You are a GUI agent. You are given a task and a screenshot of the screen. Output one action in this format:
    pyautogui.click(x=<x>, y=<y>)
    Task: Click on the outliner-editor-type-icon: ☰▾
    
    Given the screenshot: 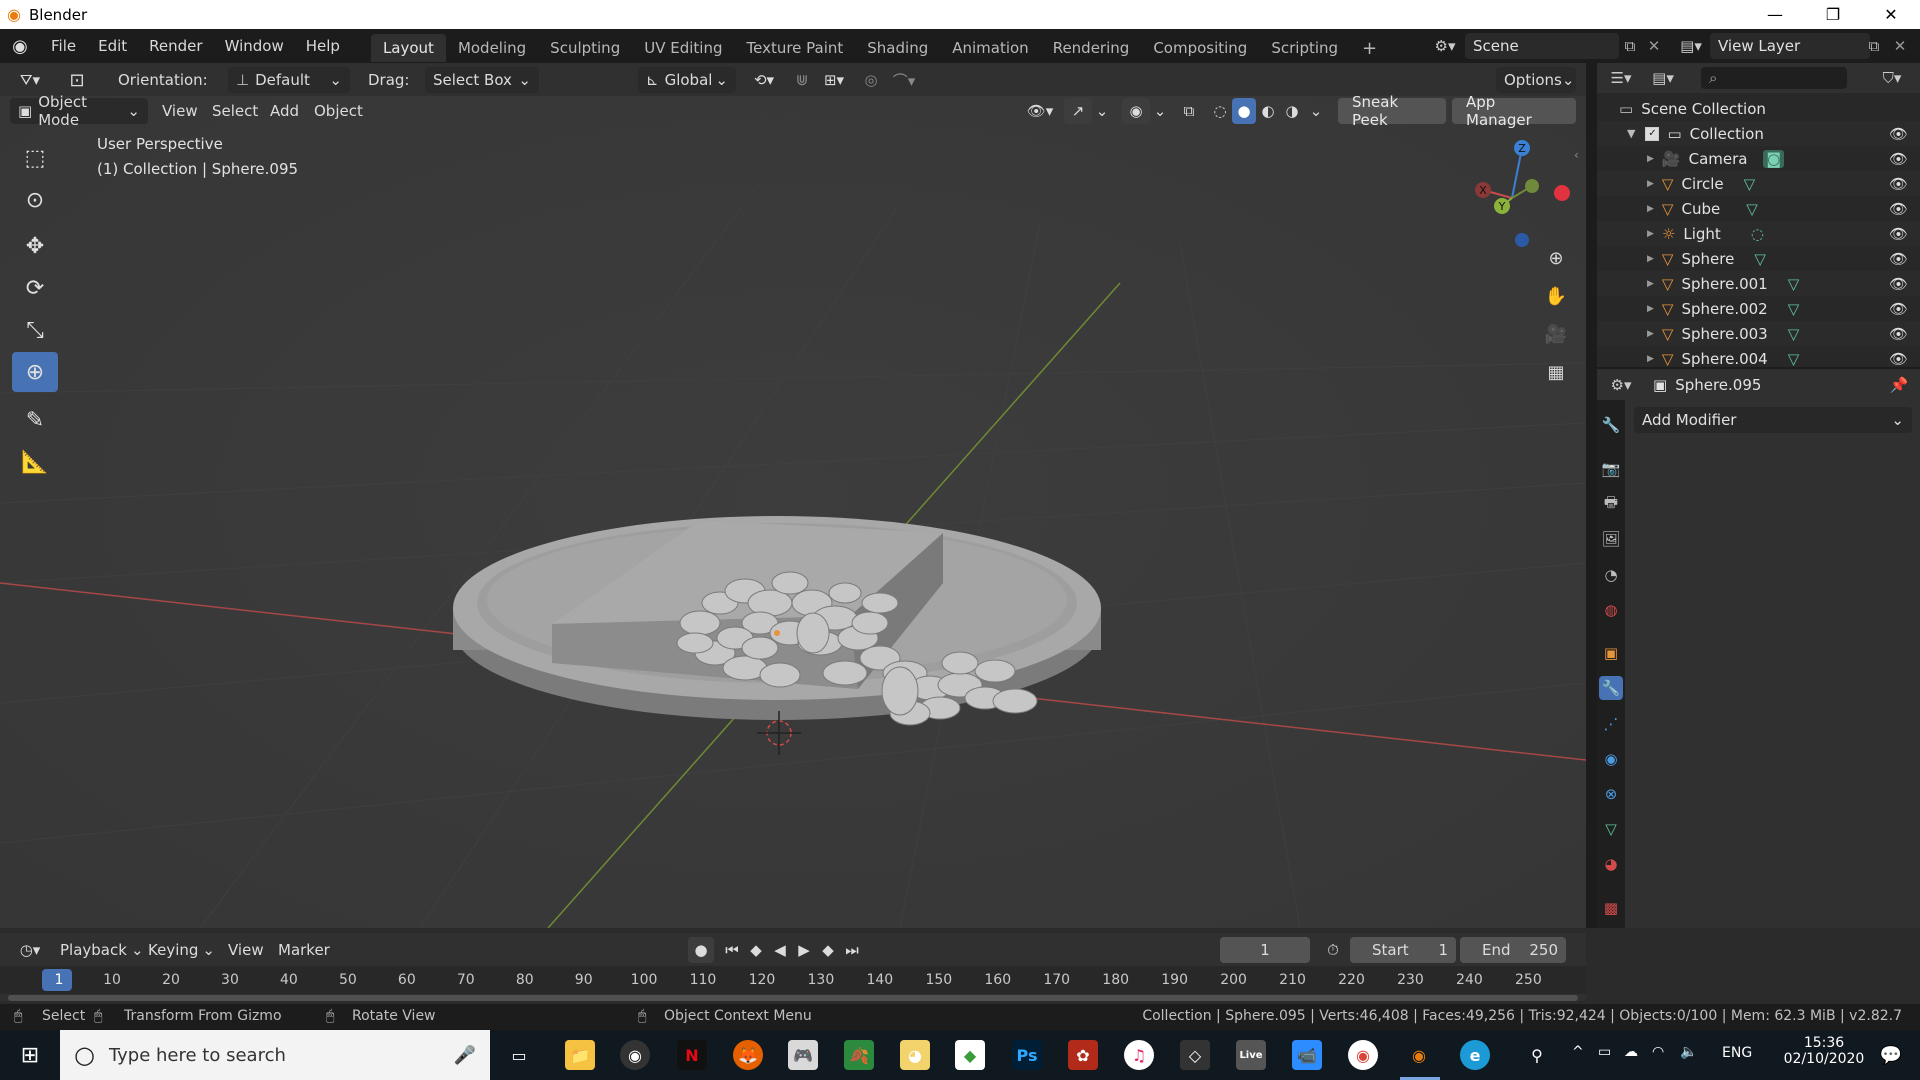 What is the action you would take?
    pyautogui.click(x=1621, y=78)
    